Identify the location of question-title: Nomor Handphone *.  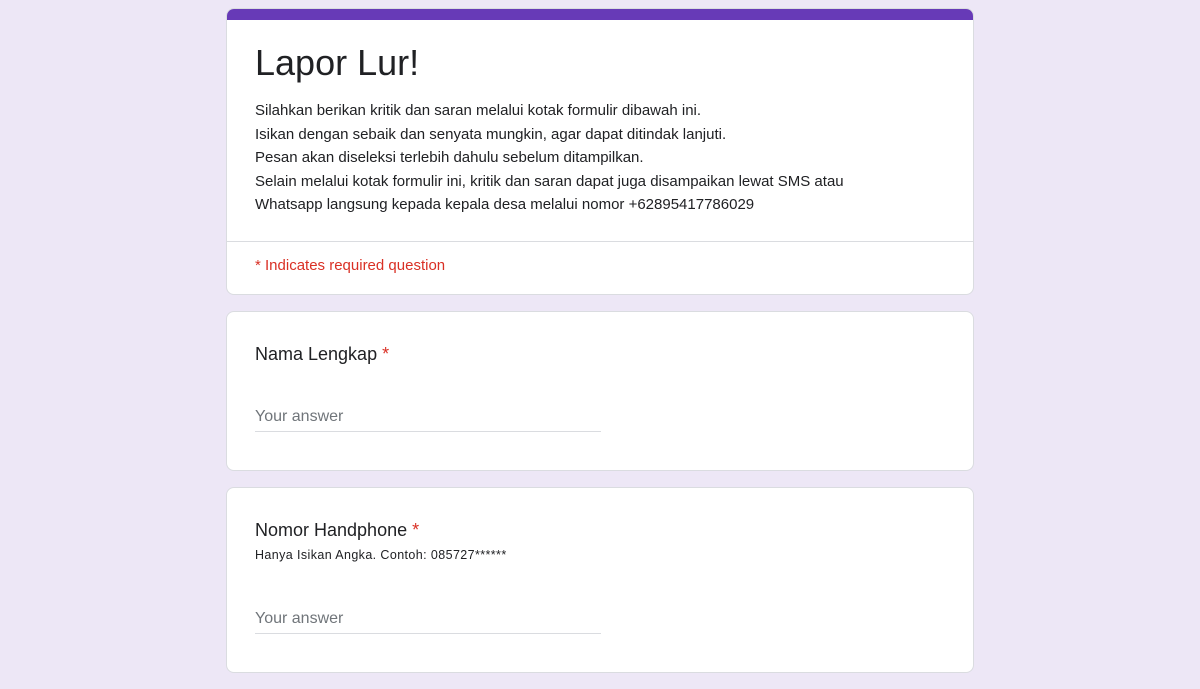
(600, 530).